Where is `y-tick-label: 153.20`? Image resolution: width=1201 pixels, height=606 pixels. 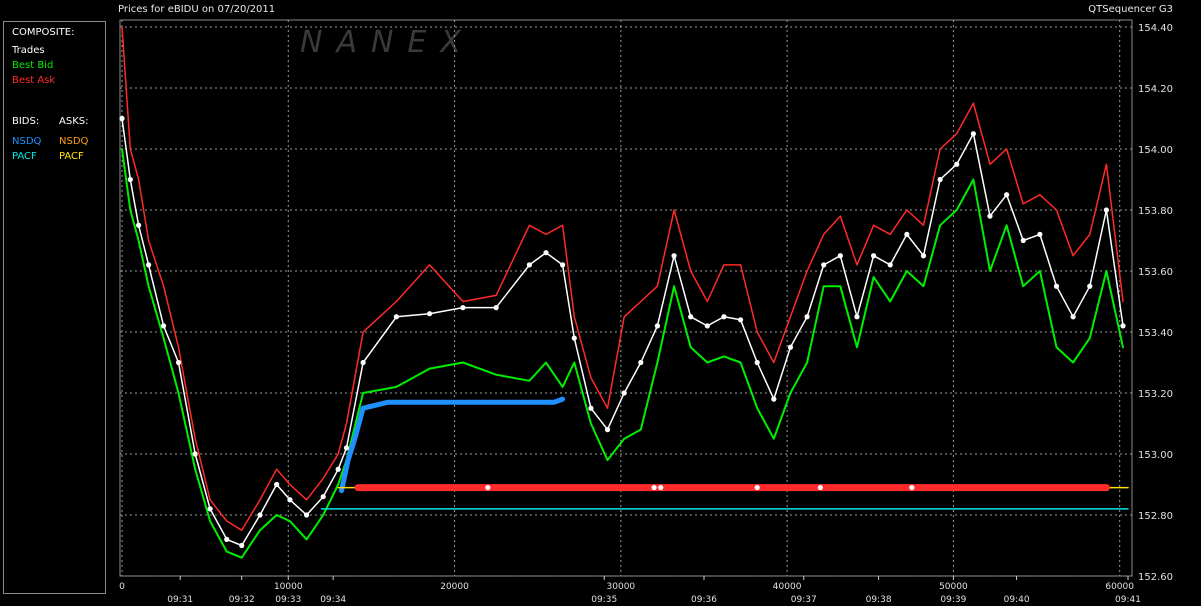
y-tick-label: 153.20 is located at coordinates (1155, 394).